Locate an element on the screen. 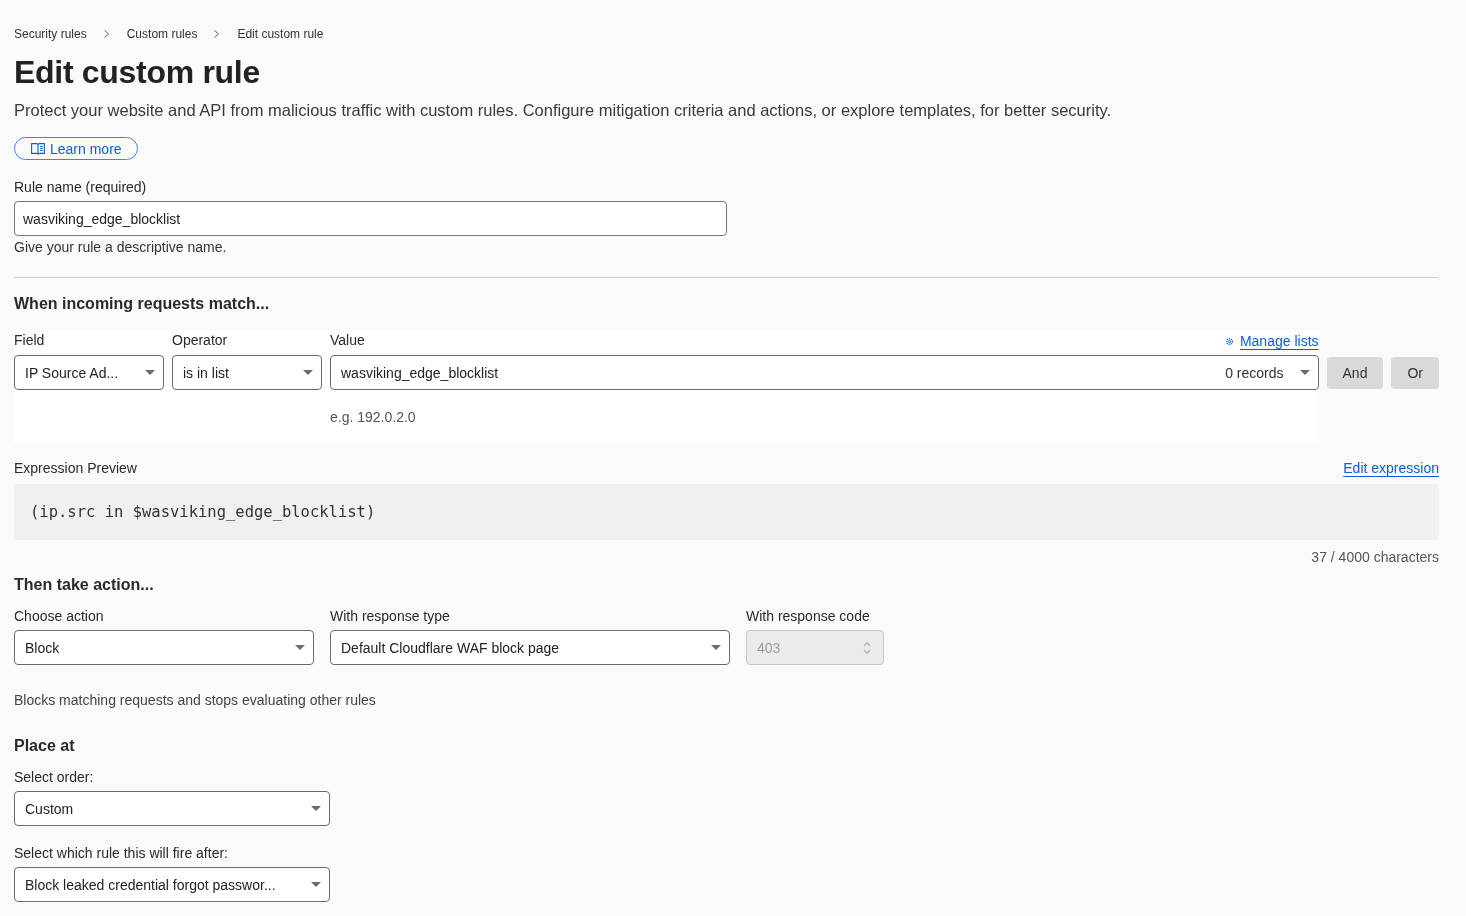 The width and height of the screenshot is (1466, 916). stepper-icon is located at coordinates (867, 647).